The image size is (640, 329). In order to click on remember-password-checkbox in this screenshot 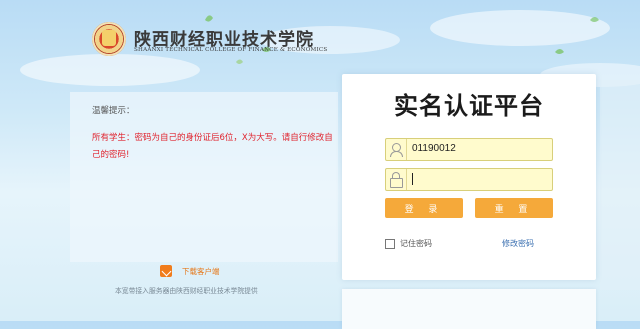, I will do `click(390, 244)`.